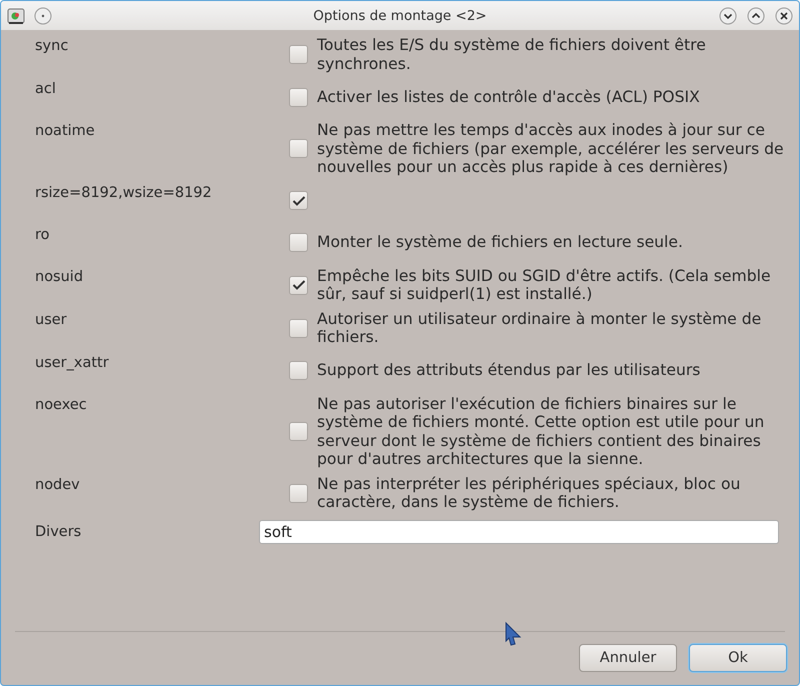 The image size is (800, 686). Describe the element at coordinates (51, 320) in the screenshot. I see `option-name: user` at that location.